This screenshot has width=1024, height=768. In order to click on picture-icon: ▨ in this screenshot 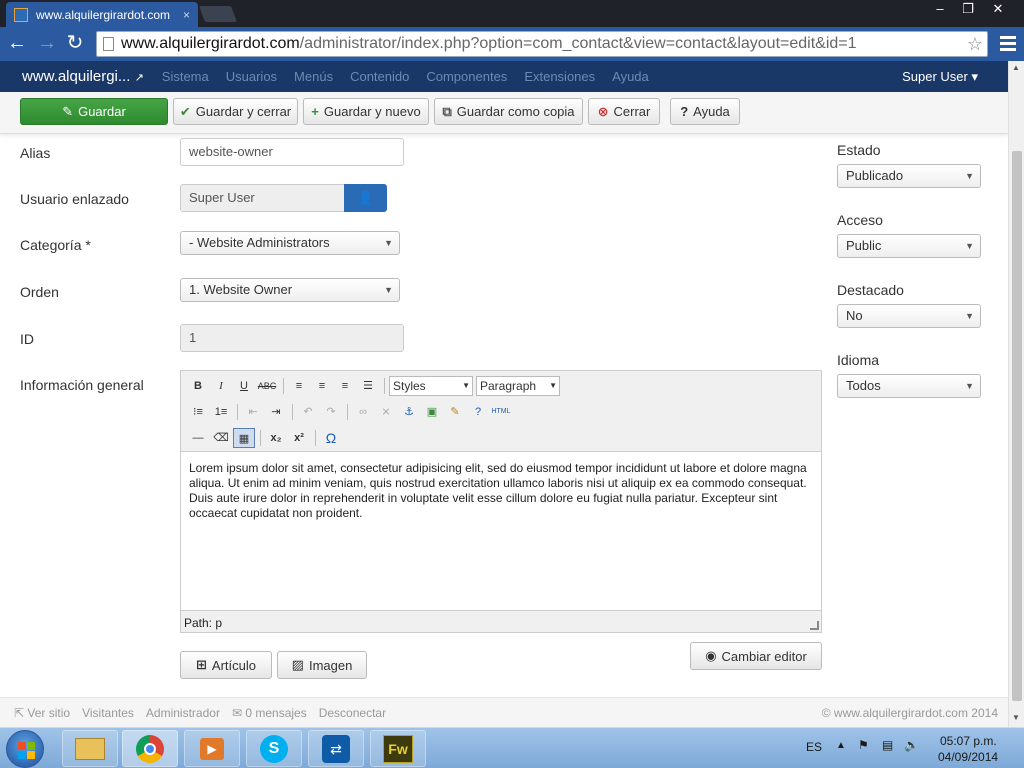, I will do `click(297, 664)`.